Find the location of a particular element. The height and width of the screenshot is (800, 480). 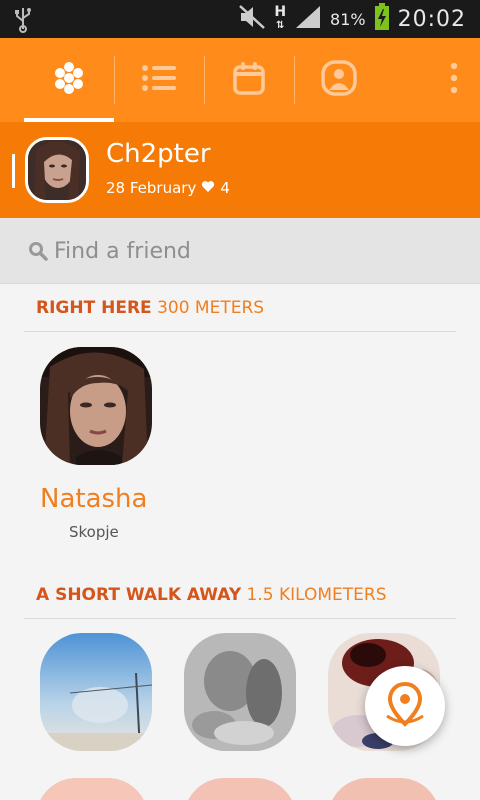

friend-avatar-natasha is located at coordinates (96, 406).